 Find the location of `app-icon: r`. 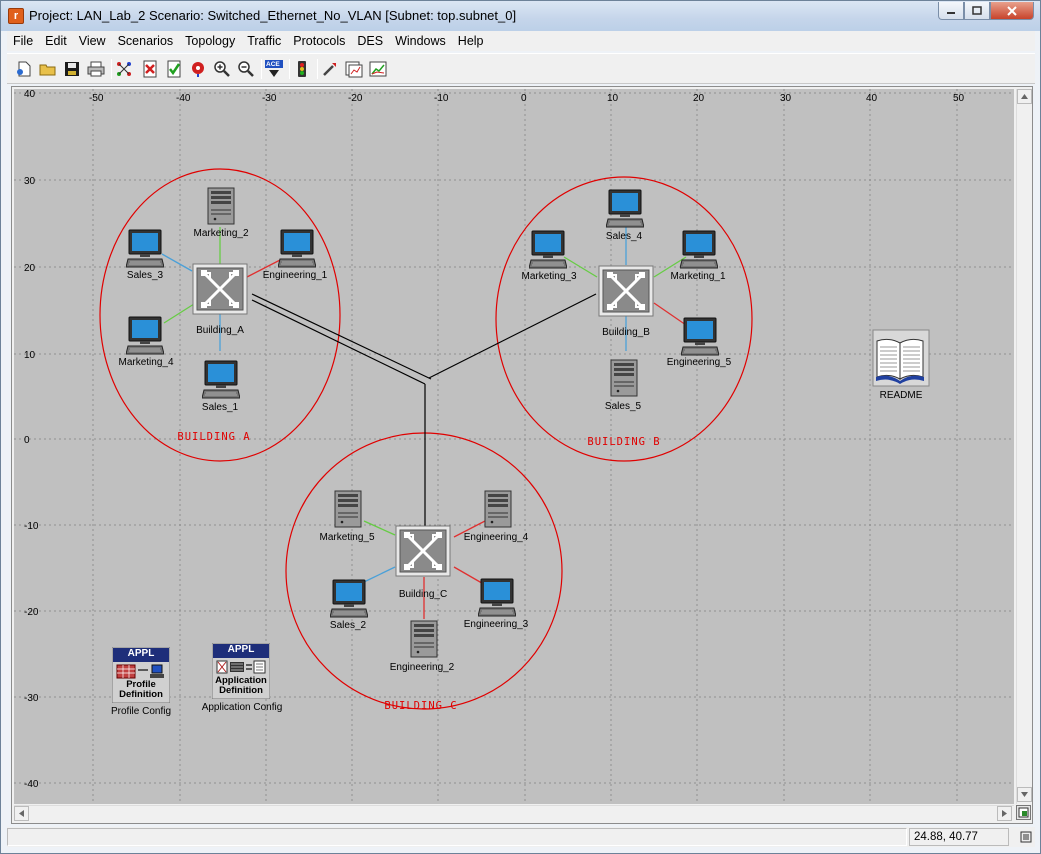

app-icon: r is located at coordinates (16, 16).